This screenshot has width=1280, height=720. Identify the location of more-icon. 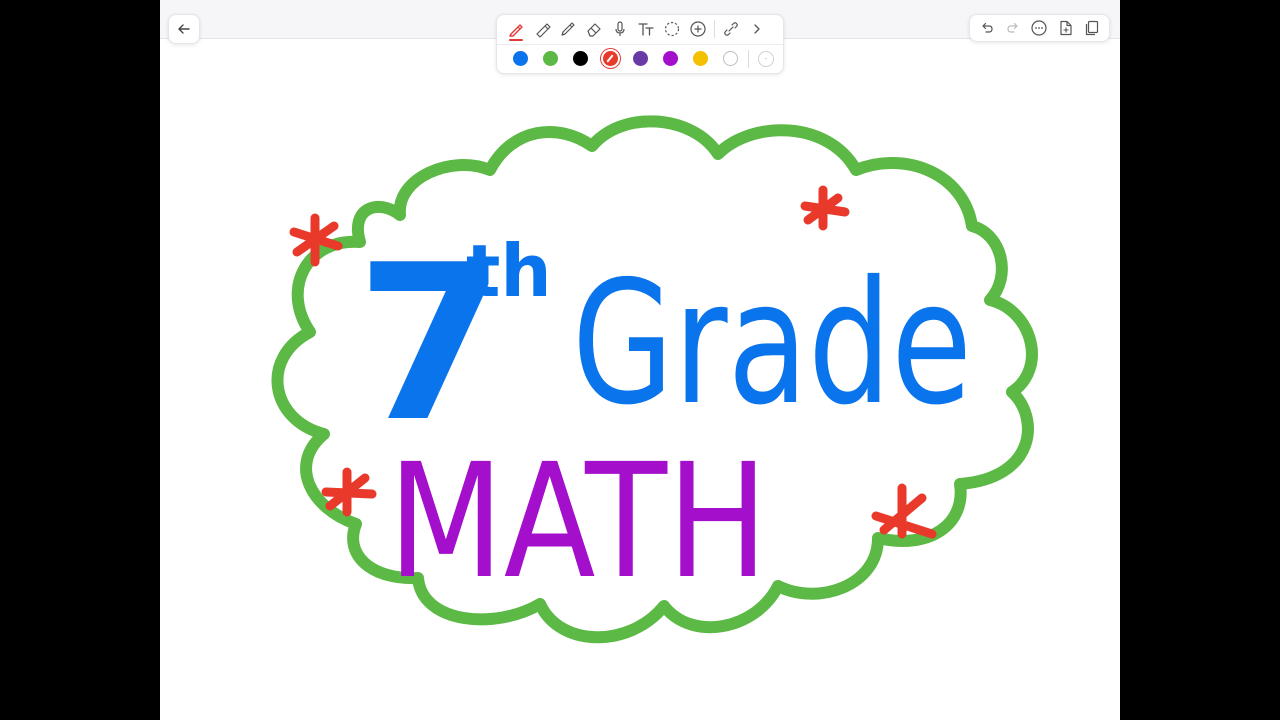
(1039, 28).